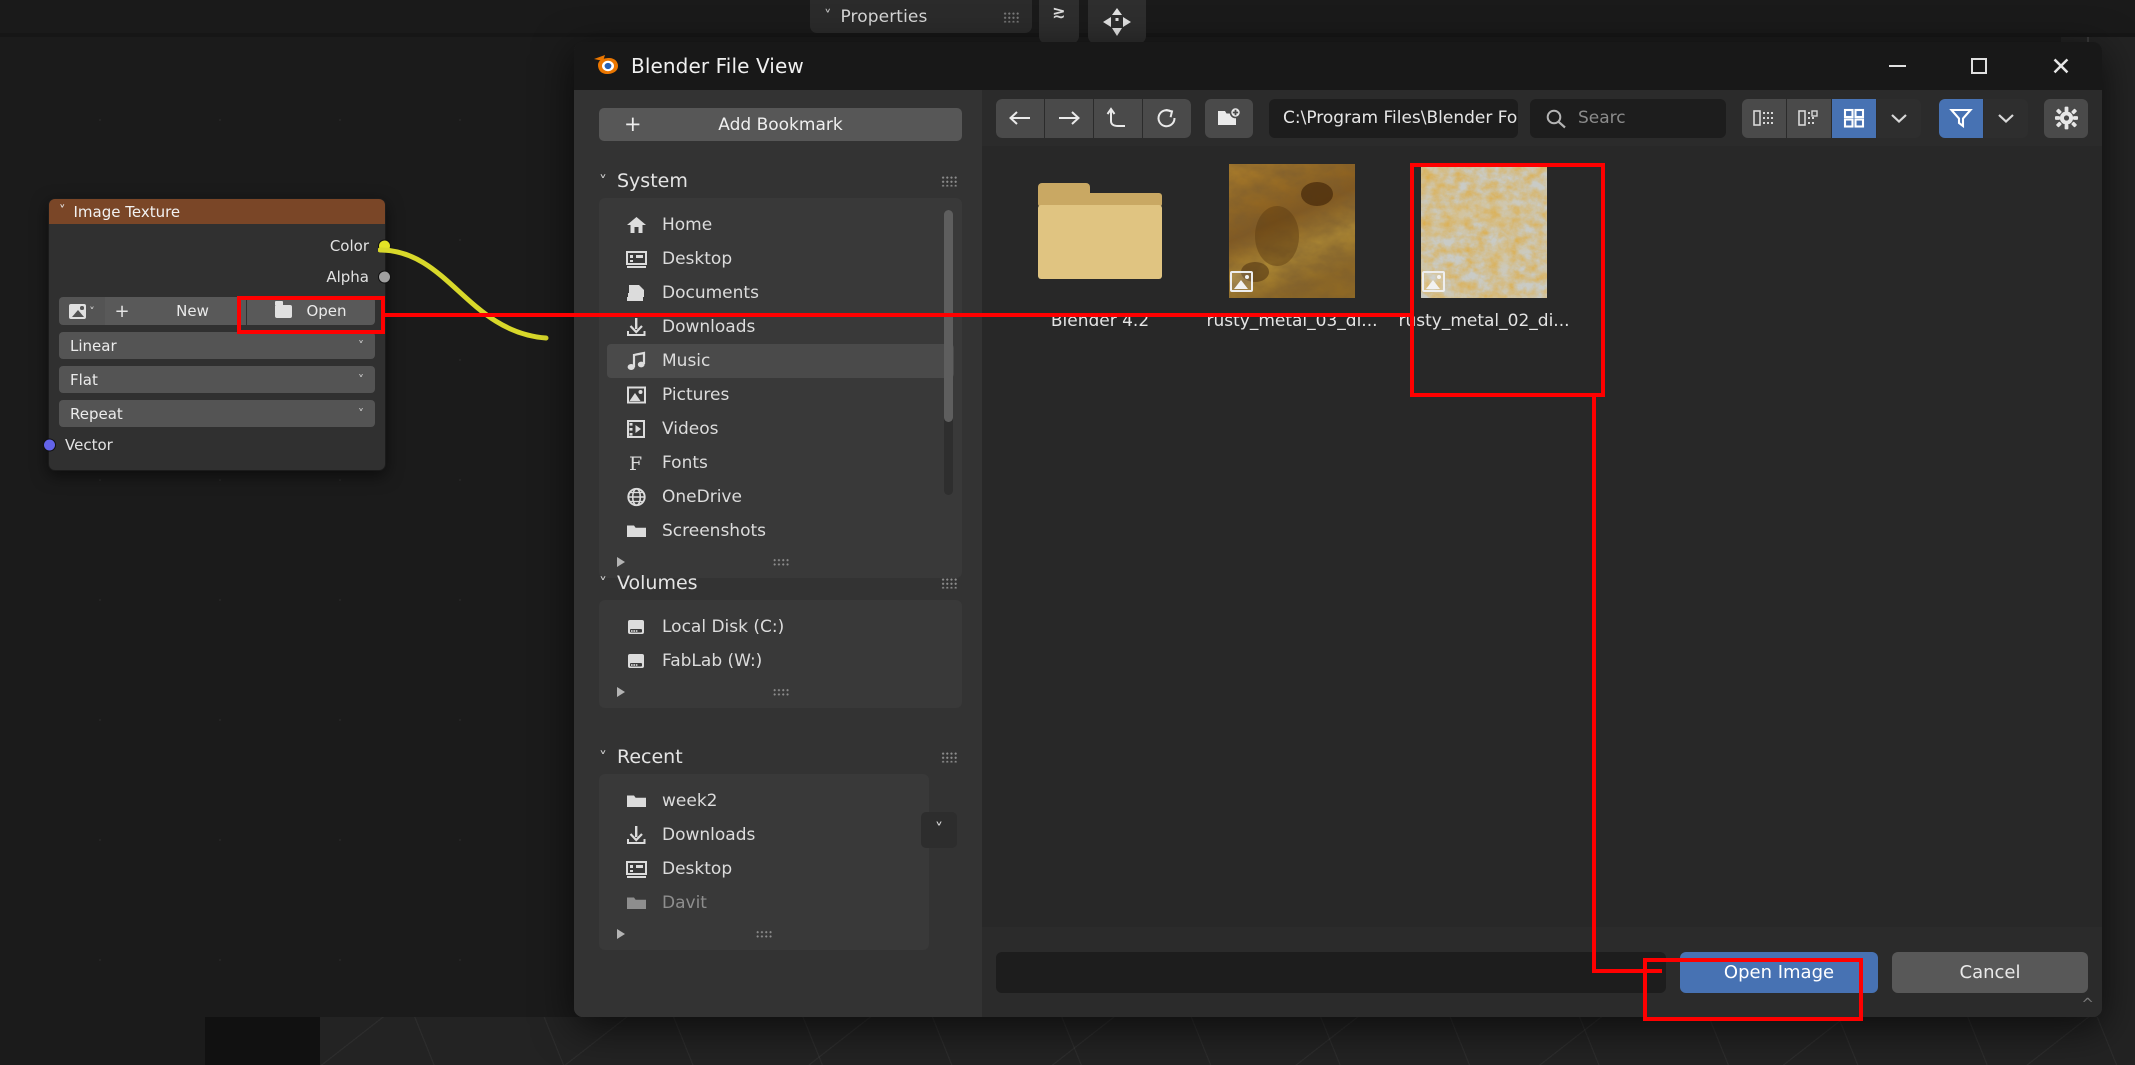 The image size is (2135, 1065). What do you see at coordinates (214, 445) in the screenshot?
I see `node-input-vector: Vector` at bounding box center [214, 445].